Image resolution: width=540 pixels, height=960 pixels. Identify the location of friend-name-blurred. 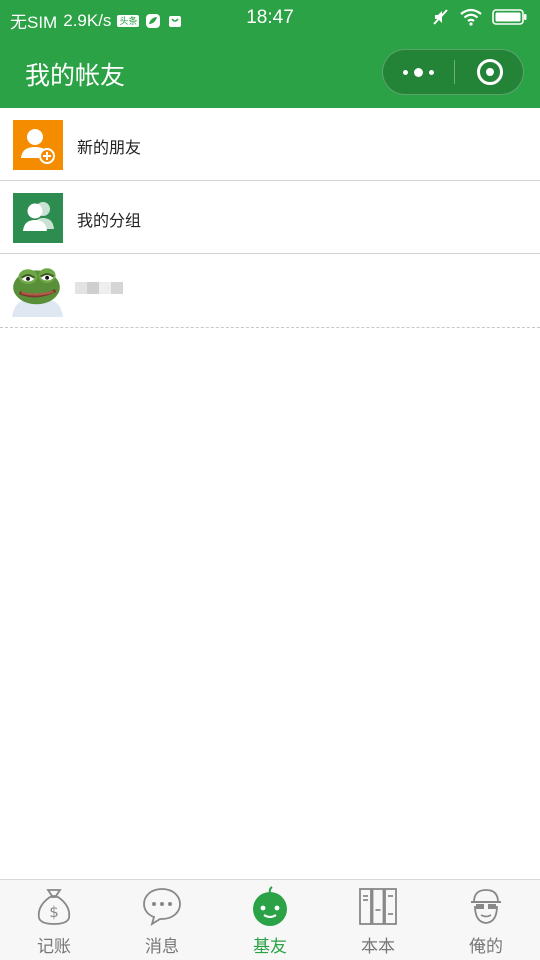
(99, 288).